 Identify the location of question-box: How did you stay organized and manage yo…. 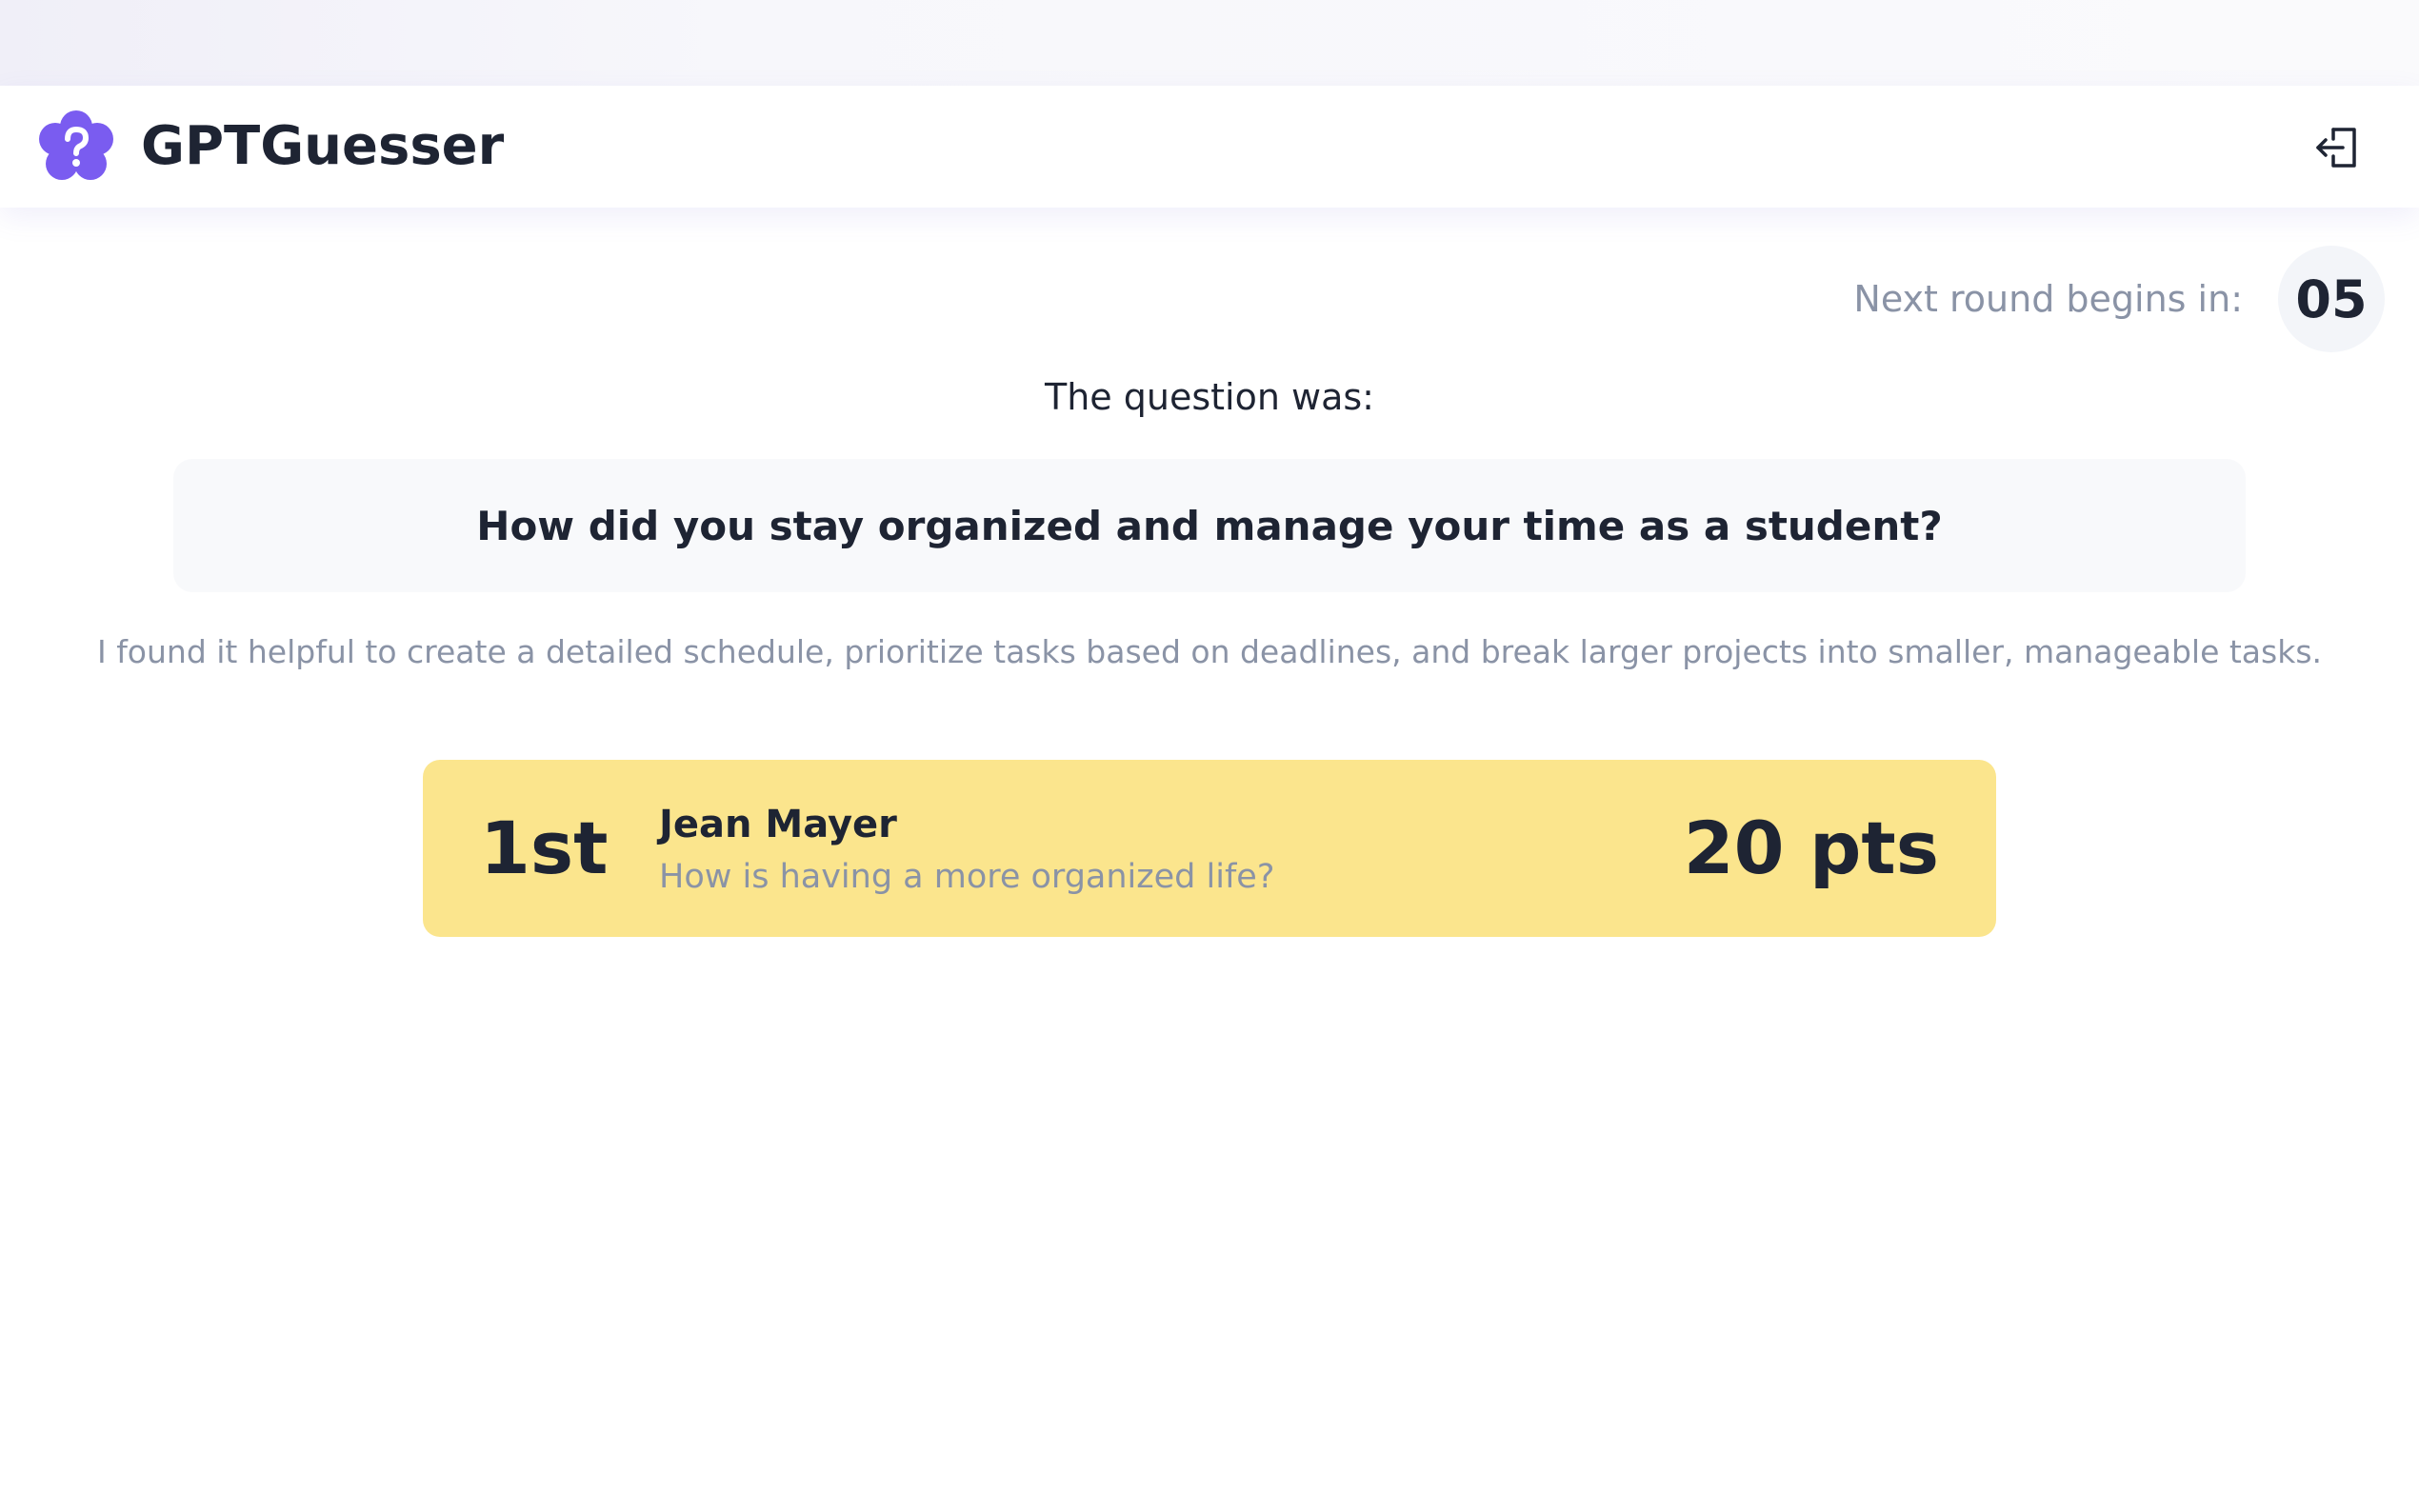
(1209, 525).